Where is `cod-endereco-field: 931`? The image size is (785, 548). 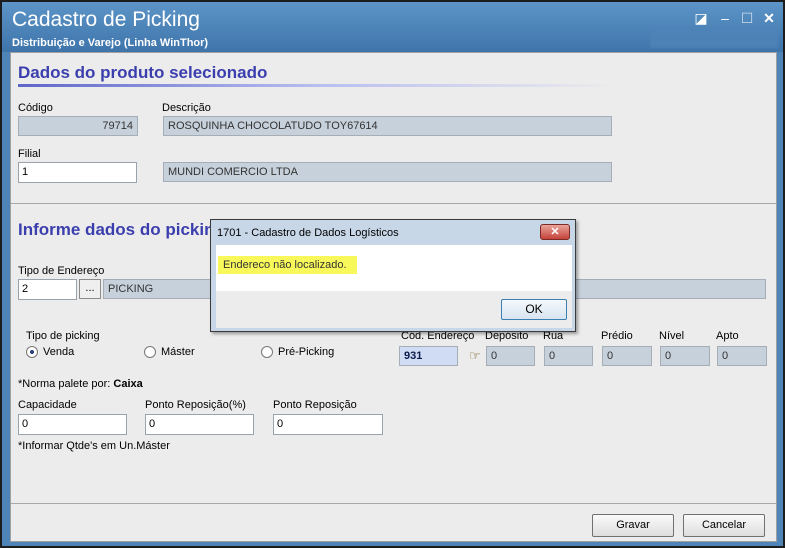
cod-endereco-field: 931 is located at coordinates (428, 356).